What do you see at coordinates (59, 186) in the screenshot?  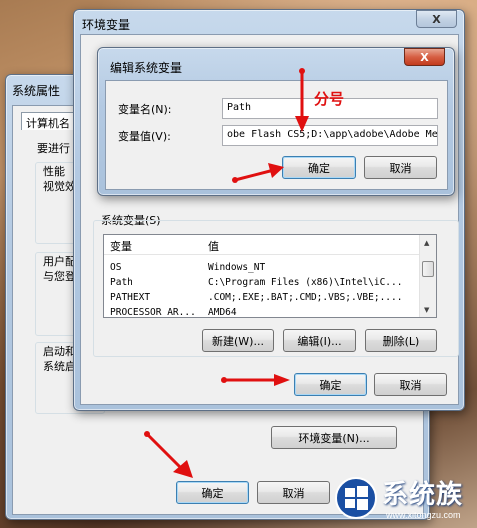 I see `performance-text: 视觉效` at bounding box center [59, 186].